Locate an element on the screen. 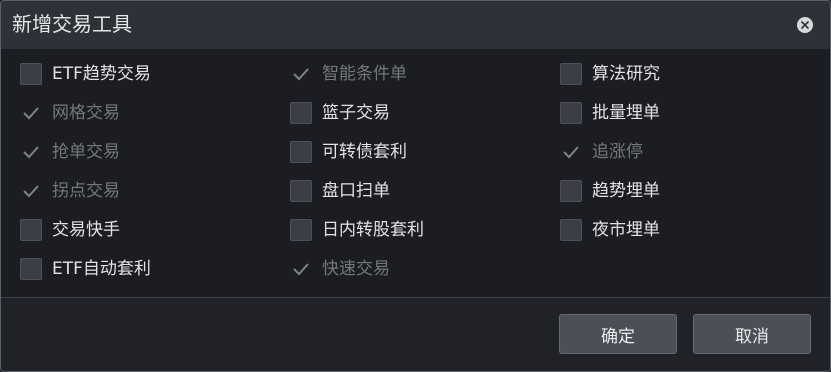 Image resolution: width=831 pixels, height=372 pixels. option-etf-trend-trading: ETF趋势交易 is located at coordinates (85, 74).